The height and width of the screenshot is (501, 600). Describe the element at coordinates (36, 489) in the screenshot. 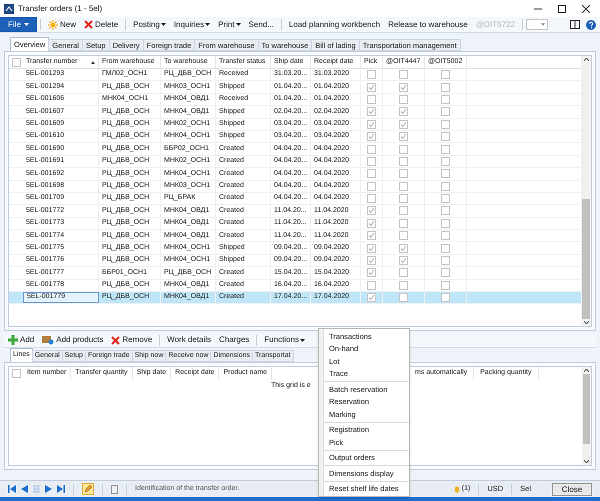

I see `grid-icon` at that location.